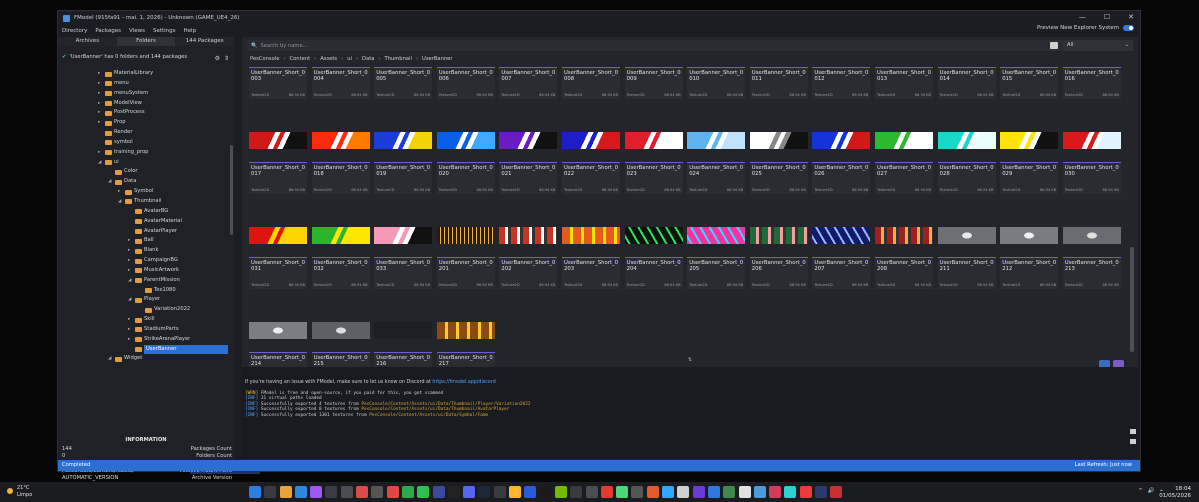 This screenshot has width=1199, height=502. Describe the element at coordinates (1091, 178) in the screenshot. I see `asset-tile: UserBanner_Short_0030 Texture2D 86.94 KB` at that location.